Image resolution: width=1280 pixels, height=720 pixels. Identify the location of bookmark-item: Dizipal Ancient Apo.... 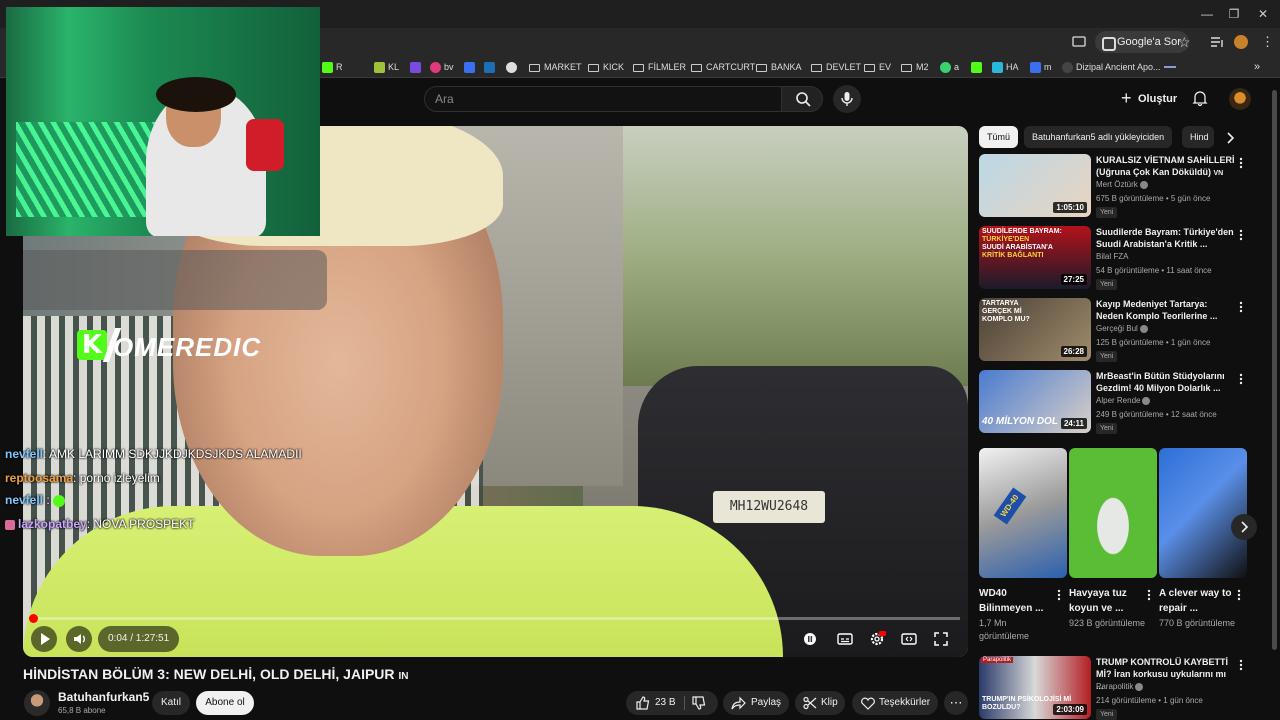
(1111, 67).